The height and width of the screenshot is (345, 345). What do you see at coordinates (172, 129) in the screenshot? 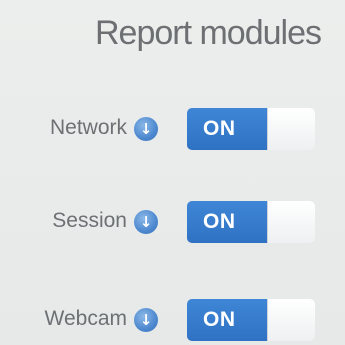
I see `module-row-network: Network ↓ ON` at bounding box center [172, 129].